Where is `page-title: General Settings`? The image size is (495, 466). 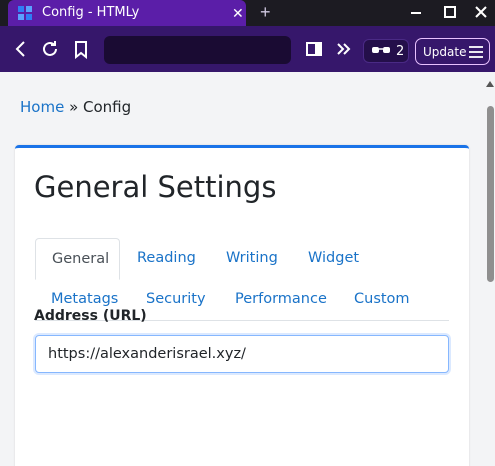 page-title: General Settings is located at coordinates (155, 187).